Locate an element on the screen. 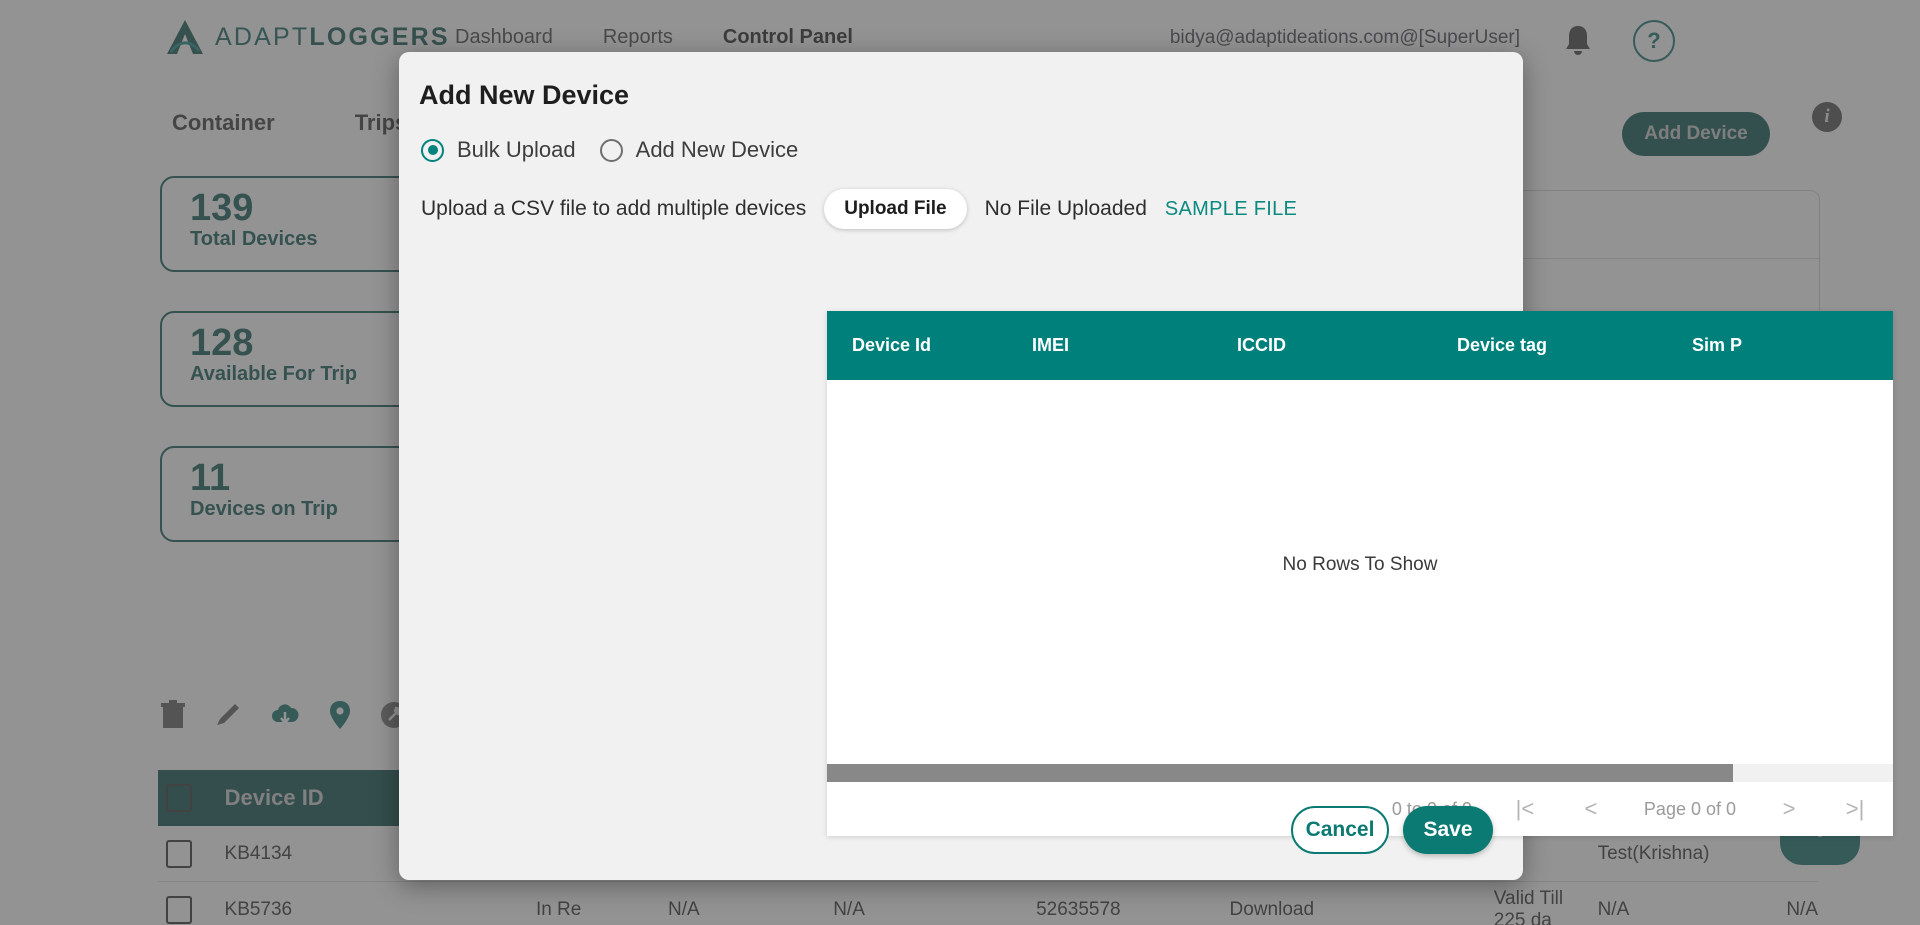 The height and width of the screenshot is (925, 1920). save-button: Save is located at coordinates (1448, 830).